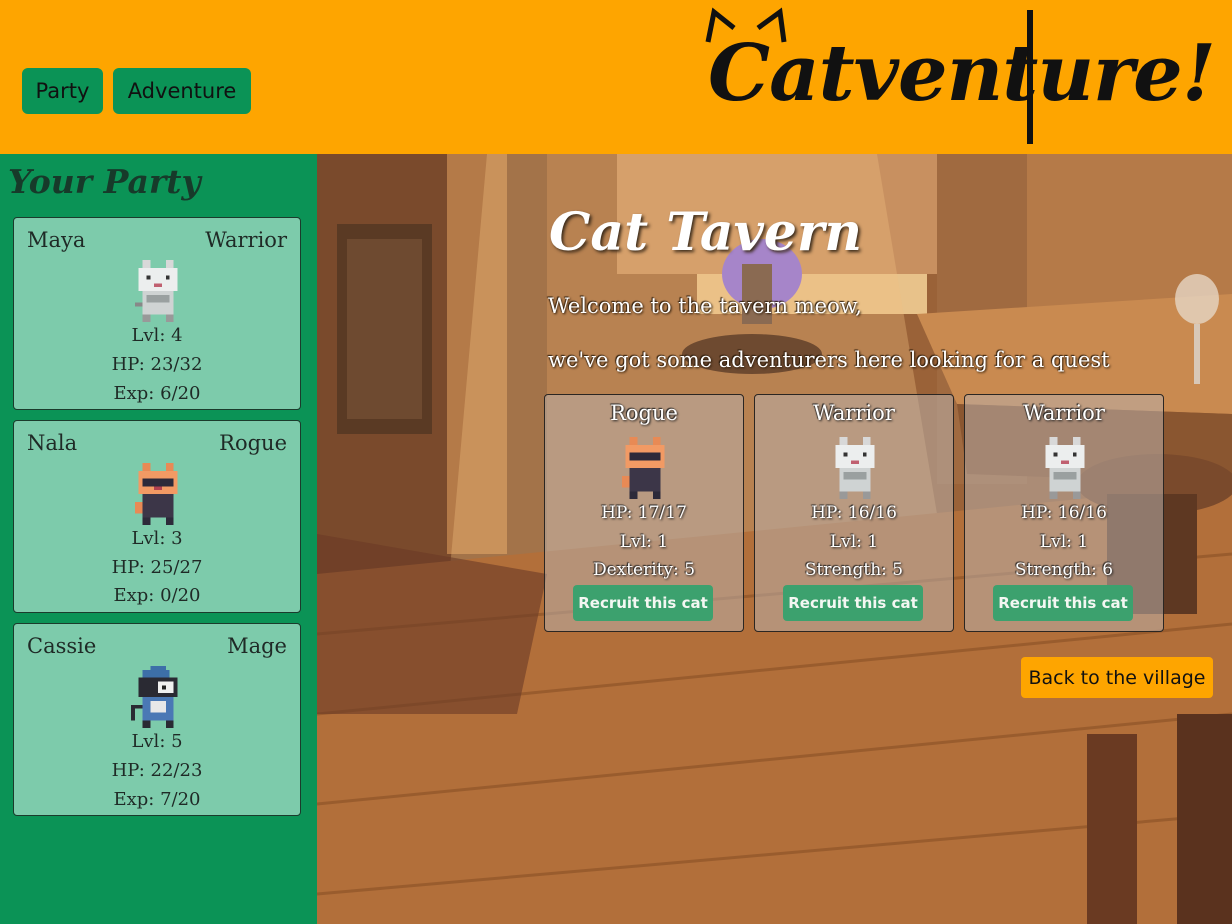  Describe the element at coordinates (104, 181) in the screenshot. I see `sidebar-title: Your Party` at that location.